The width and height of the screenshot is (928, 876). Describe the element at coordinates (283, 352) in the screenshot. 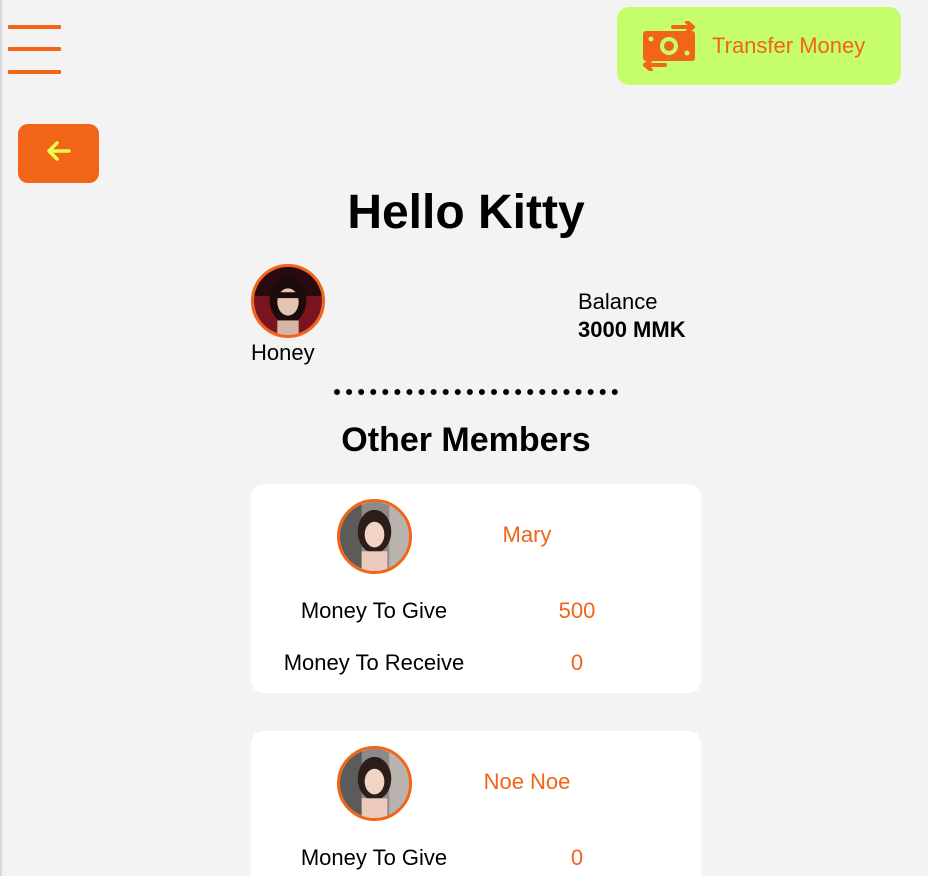

I see `current-user-name: Honey` at that location.